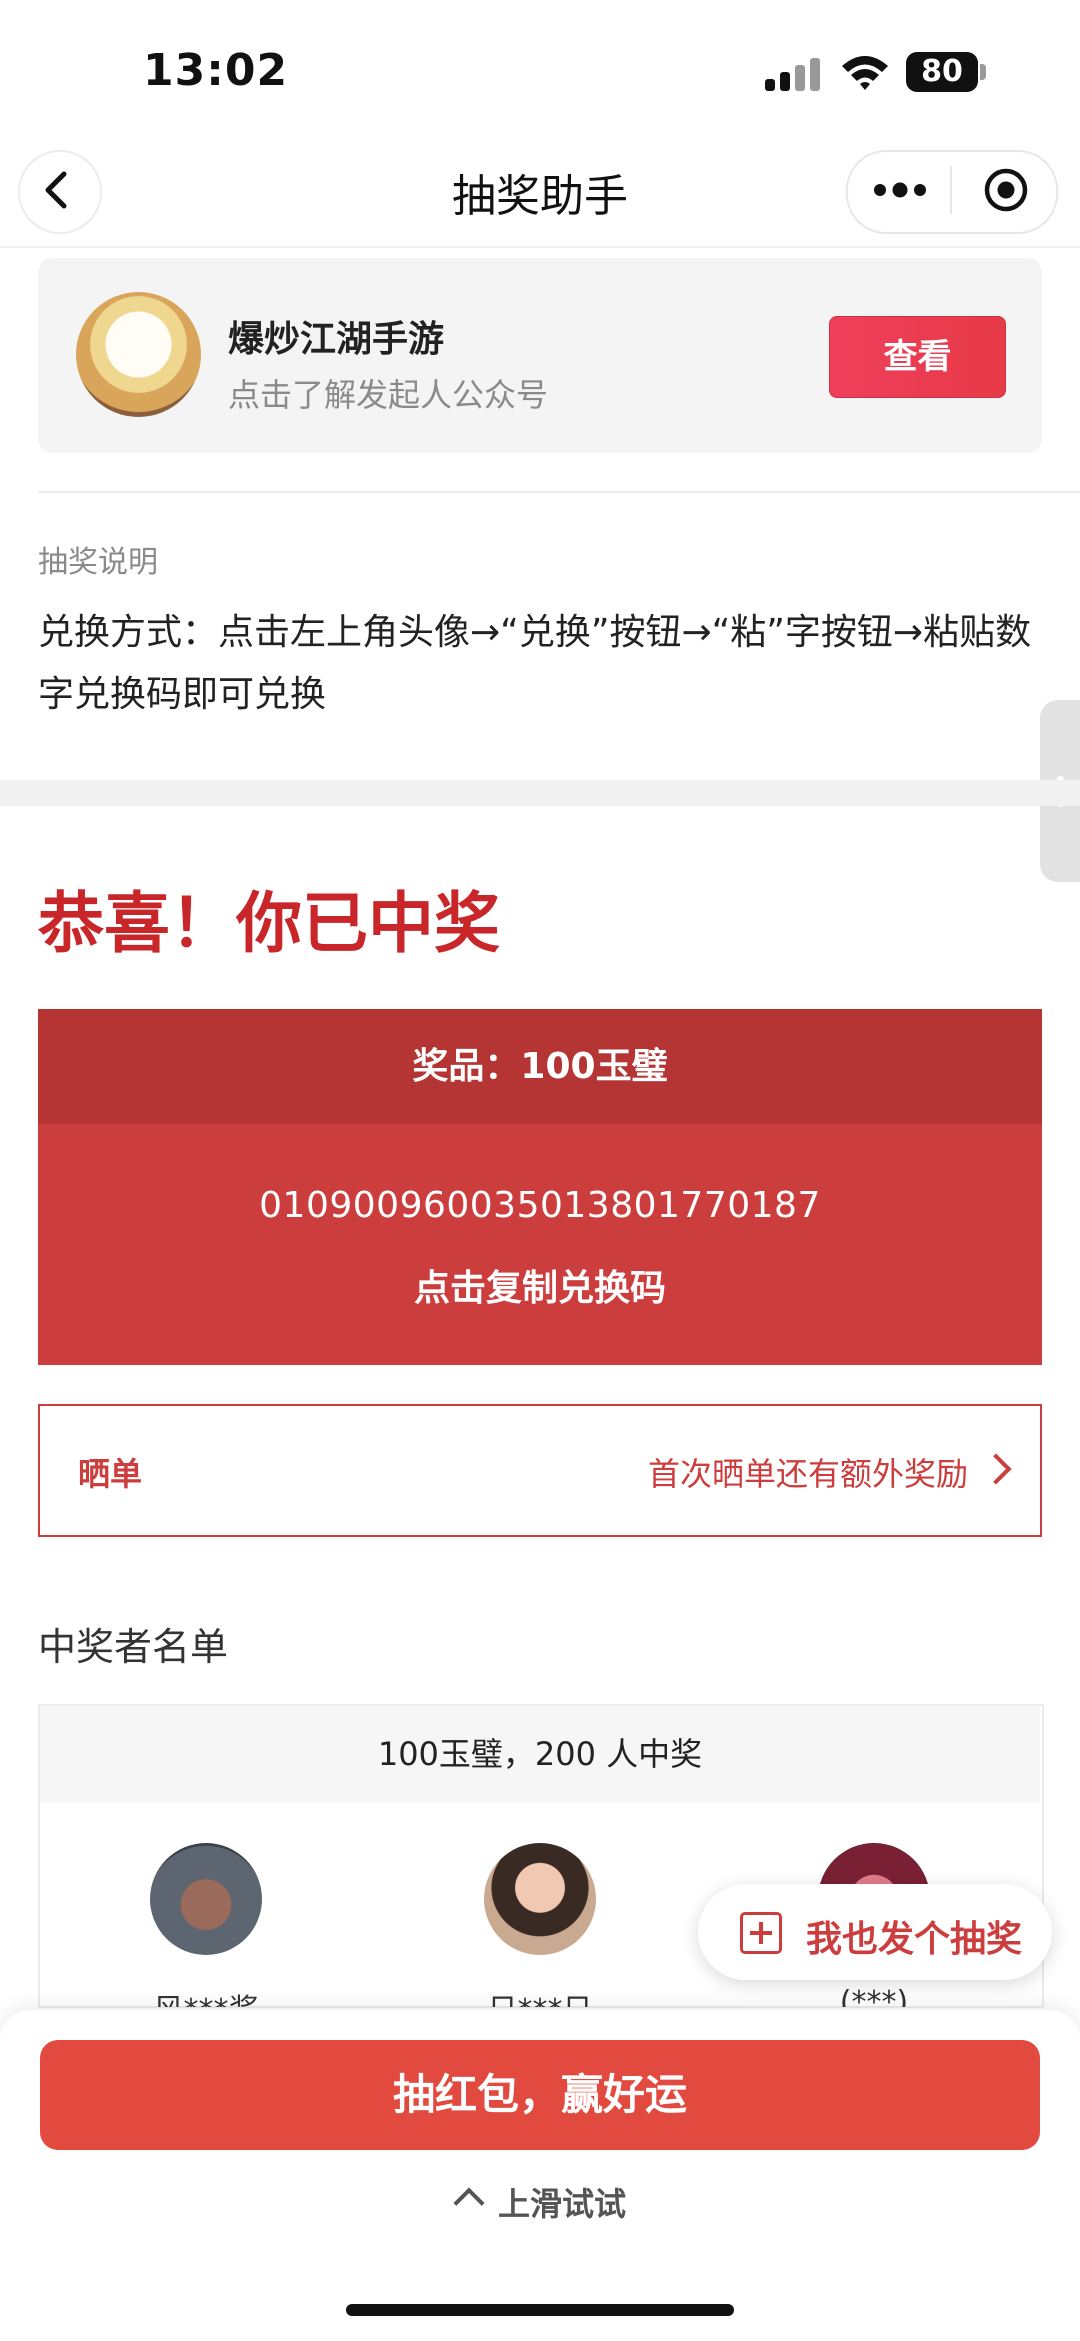  What do you see at coordinates (761, 1933) in the screenshot?
I see `plus-square-icon` at bounding box center [761, 1933].